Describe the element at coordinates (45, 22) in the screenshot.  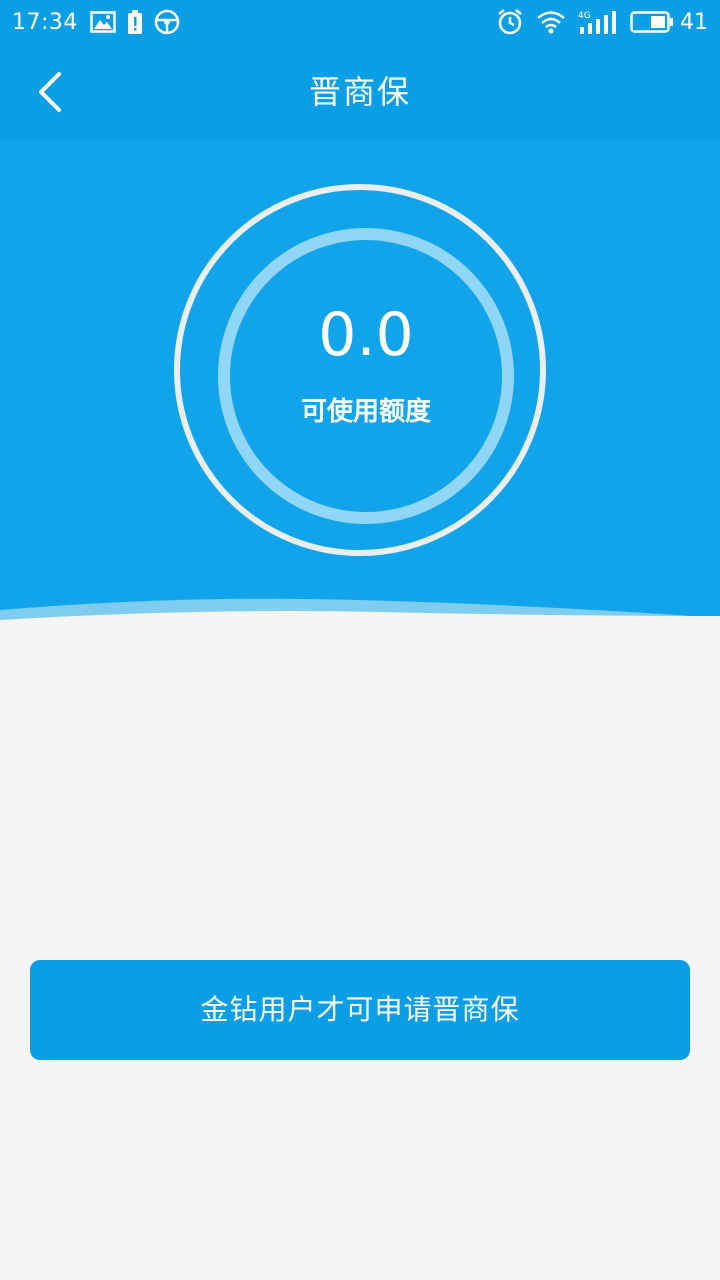
I see `status-time: 17:34` at that location.